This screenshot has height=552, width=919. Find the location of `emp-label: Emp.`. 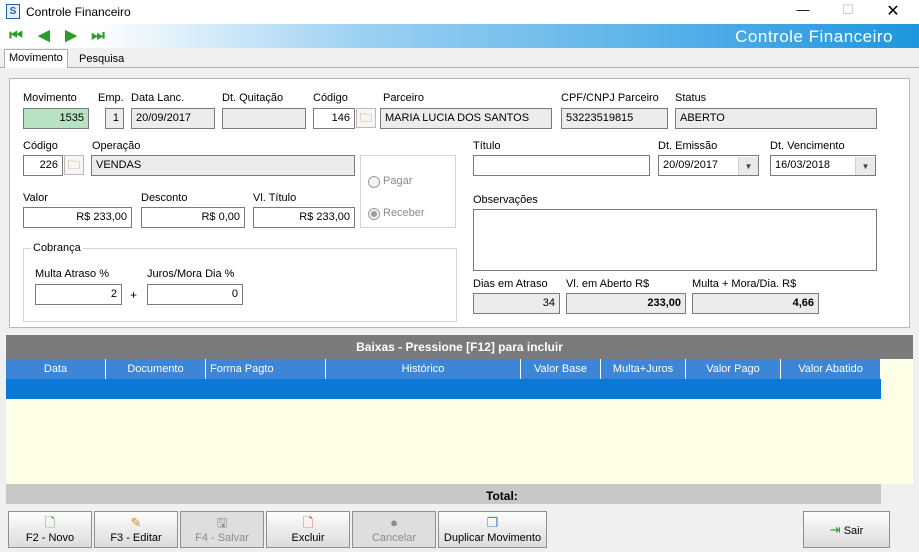

emp-label: Emp. is located at coordinates (111, 98).